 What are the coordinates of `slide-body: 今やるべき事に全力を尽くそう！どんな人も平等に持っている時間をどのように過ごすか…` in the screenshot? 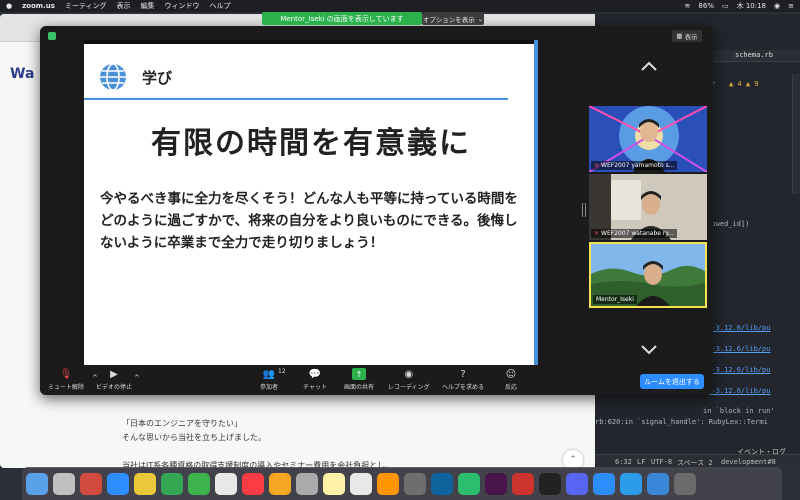 It's located at (309, 221).